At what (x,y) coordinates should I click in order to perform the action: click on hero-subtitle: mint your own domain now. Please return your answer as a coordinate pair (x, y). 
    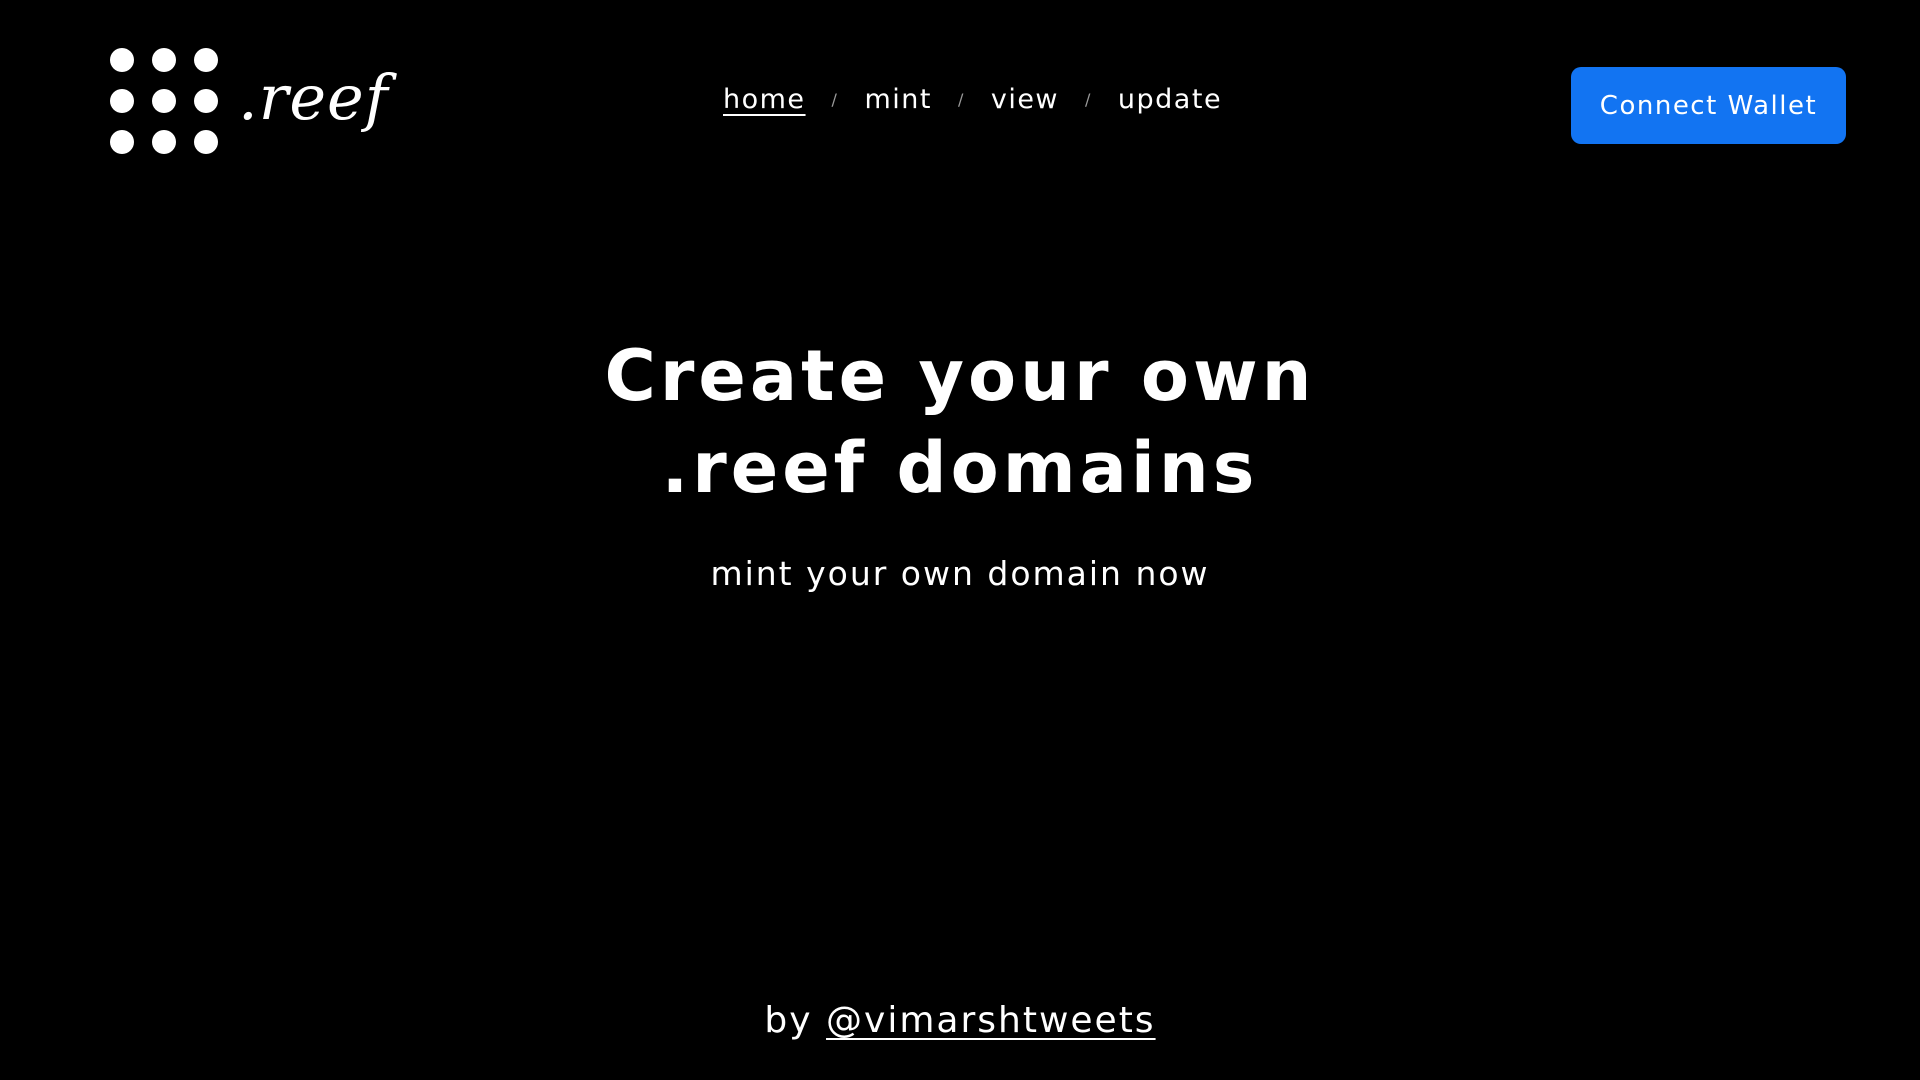
    Looking at the image, I should click on (960, 573).